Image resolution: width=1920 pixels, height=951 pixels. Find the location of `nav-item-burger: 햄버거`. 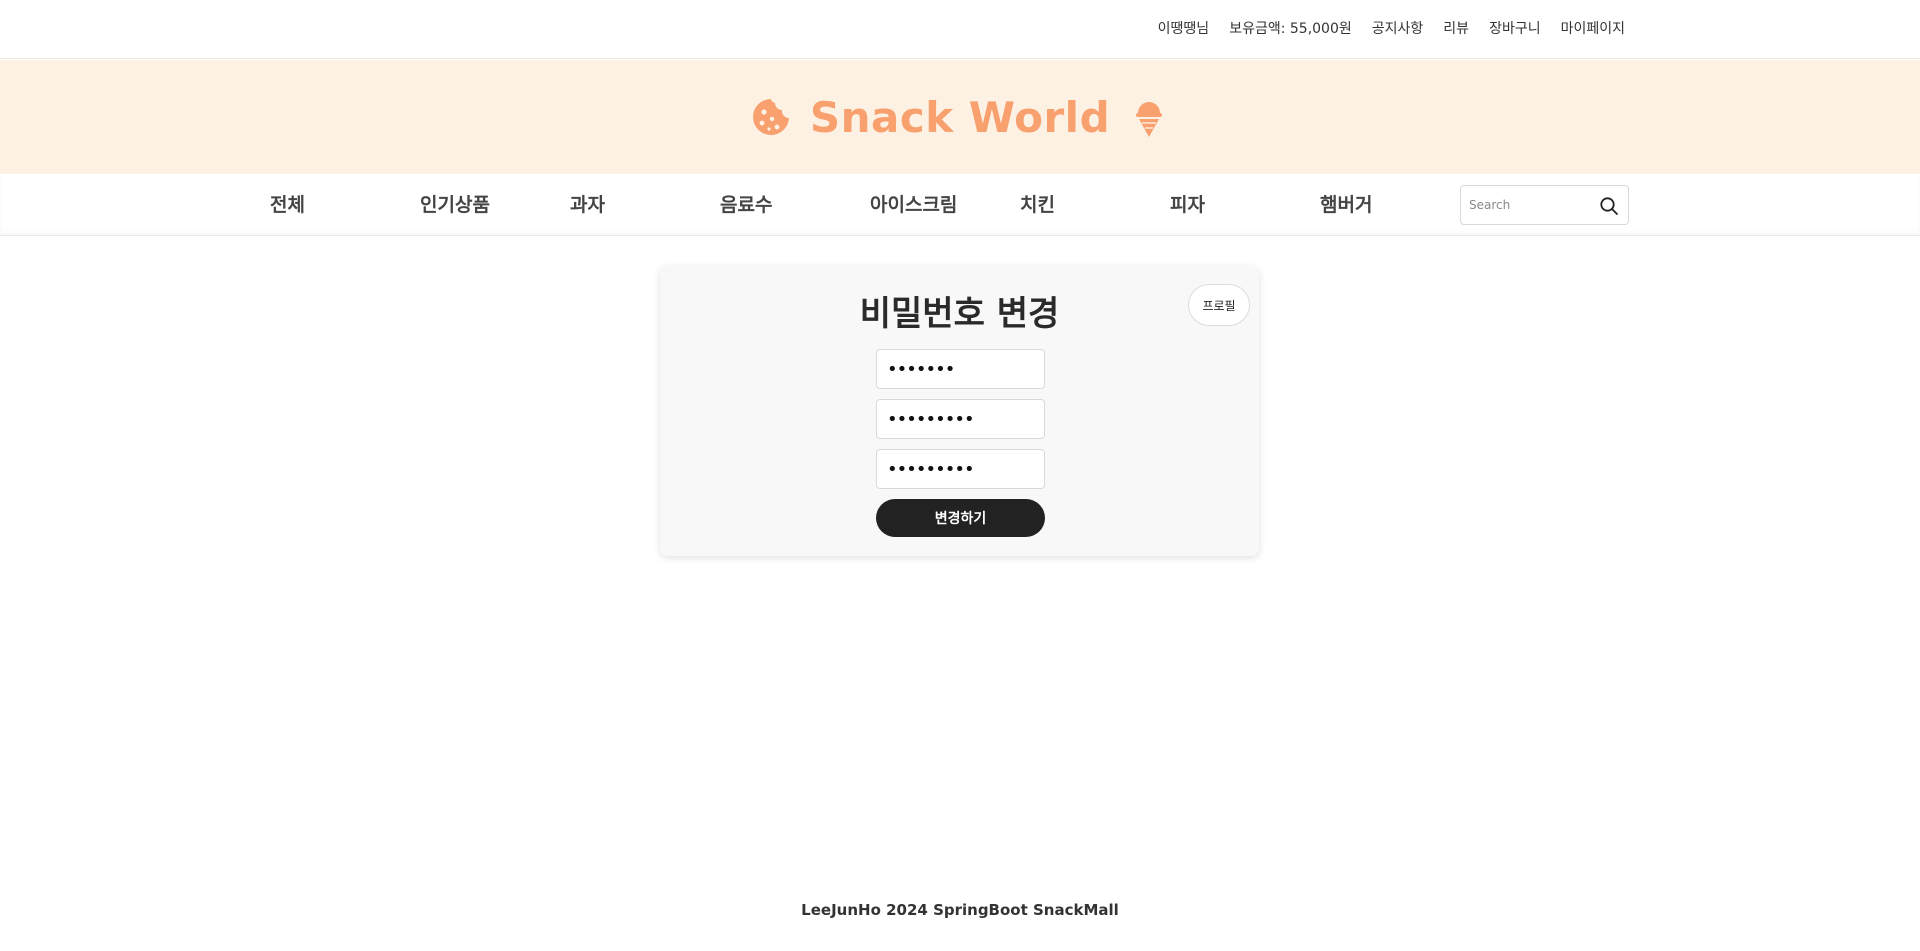

nav-item-burger: 햄버거 is located at coordinates (1346, 205).